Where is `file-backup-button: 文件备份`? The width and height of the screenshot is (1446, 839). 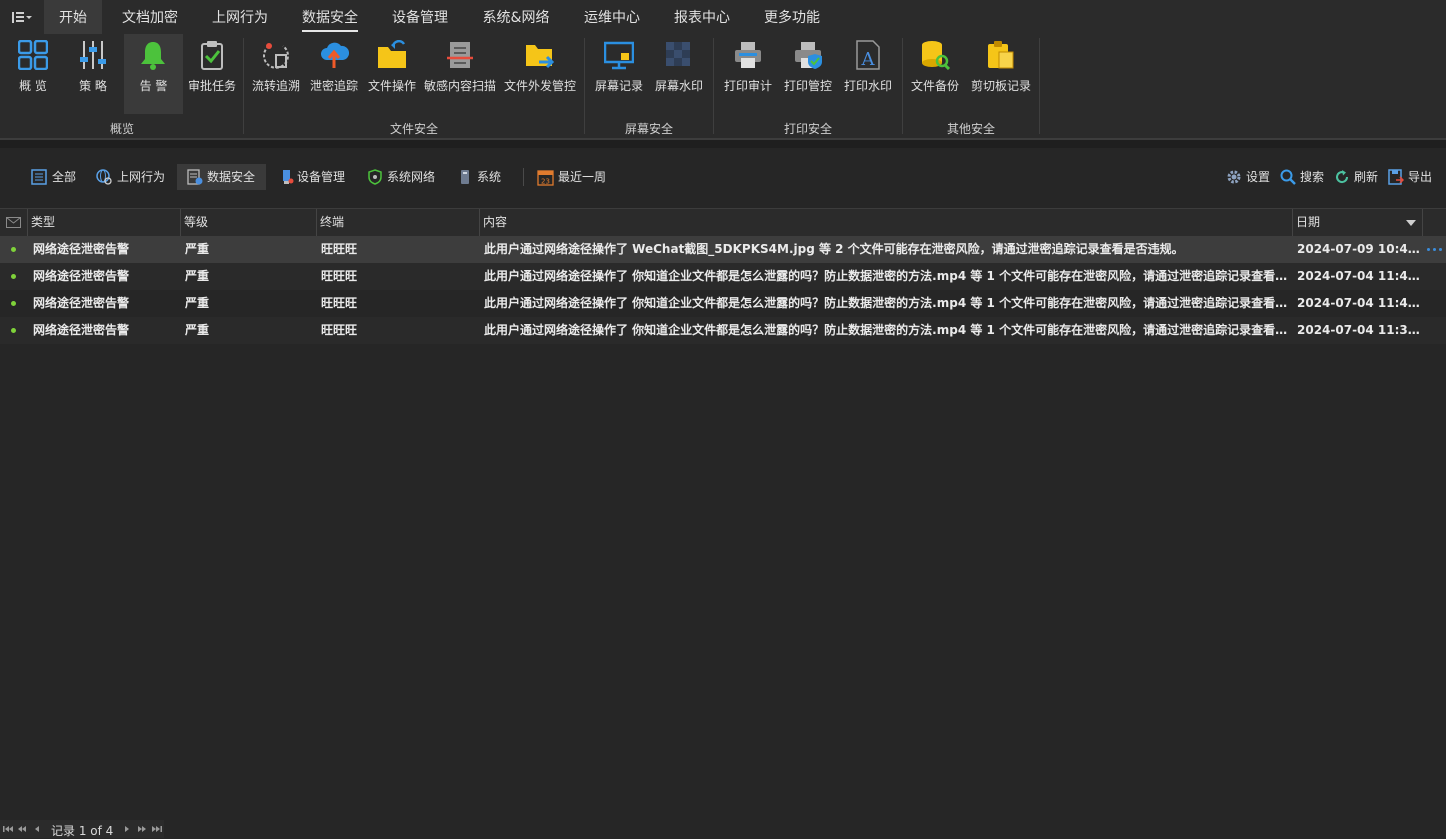 file-backup-button: 文件备份 is located at coordinates (935, 74).